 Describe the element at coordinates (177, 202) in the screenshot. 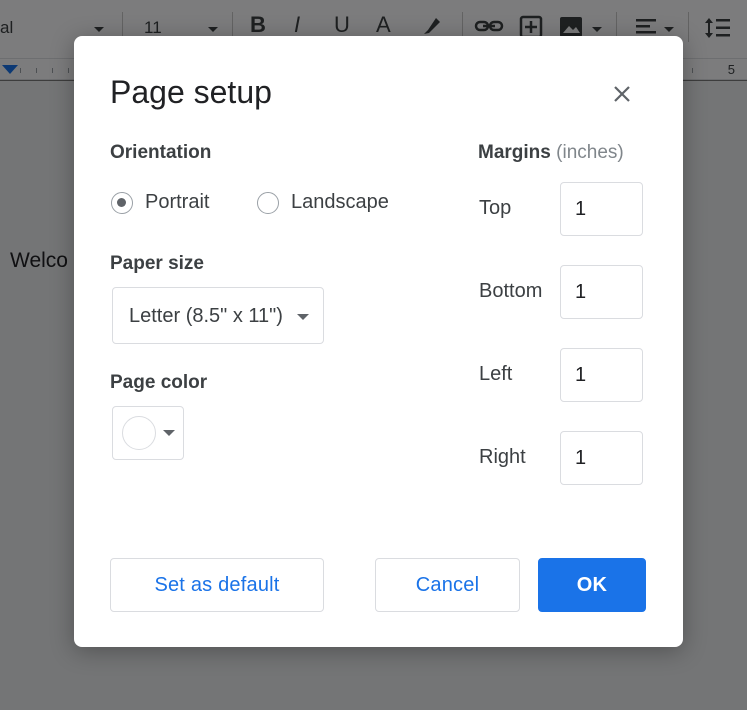

I see `radio-label: Portrait` at that location.